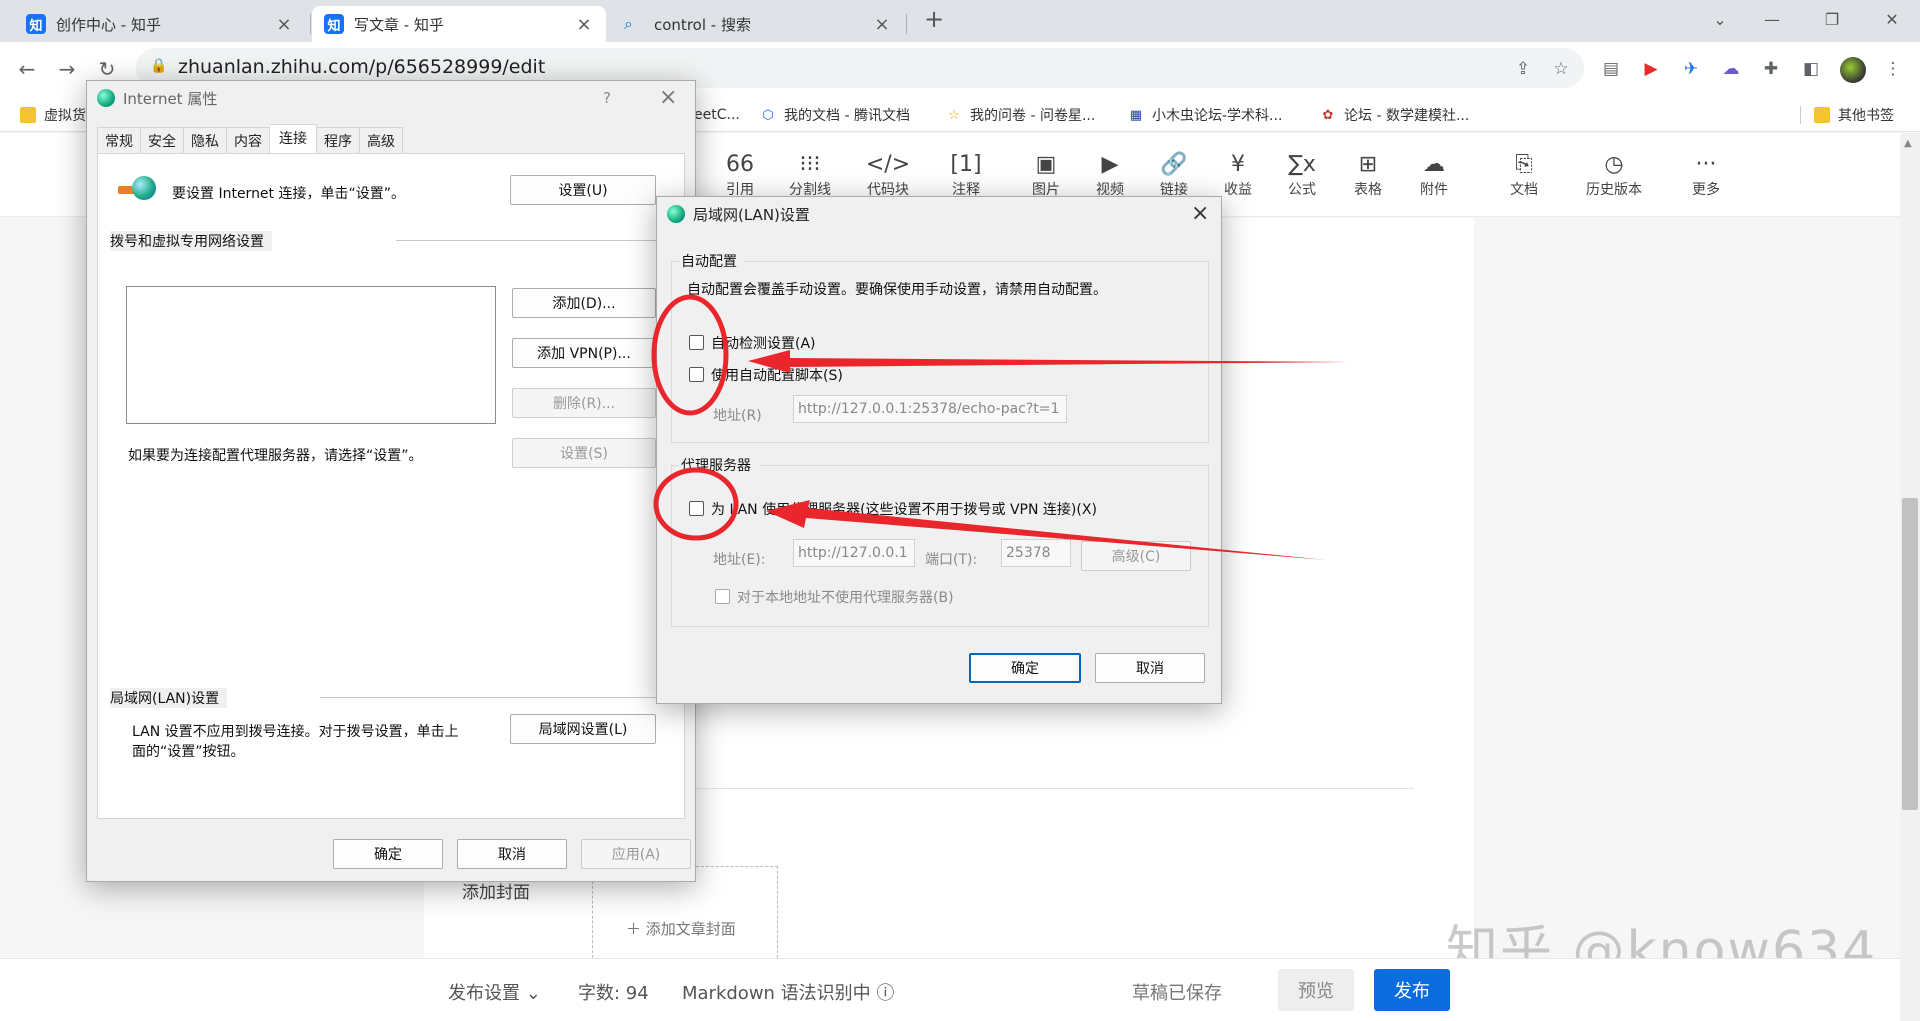  I want to click on avatar, so click(1853, 70).